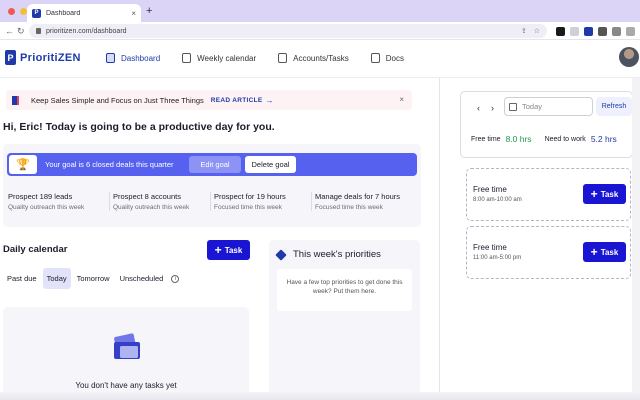 This screenshot has height=400, width=640. Describe the element at coordinates (36, 13) in the screenshot. I see `favicon-icon: P` at that location.